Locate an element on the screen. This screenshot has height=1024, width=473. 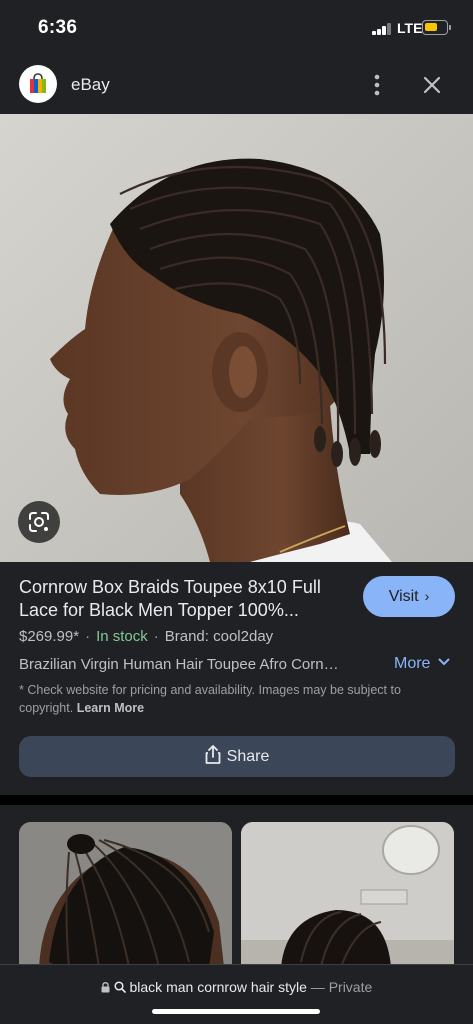
battery-level is located at coordinates (431, 27).